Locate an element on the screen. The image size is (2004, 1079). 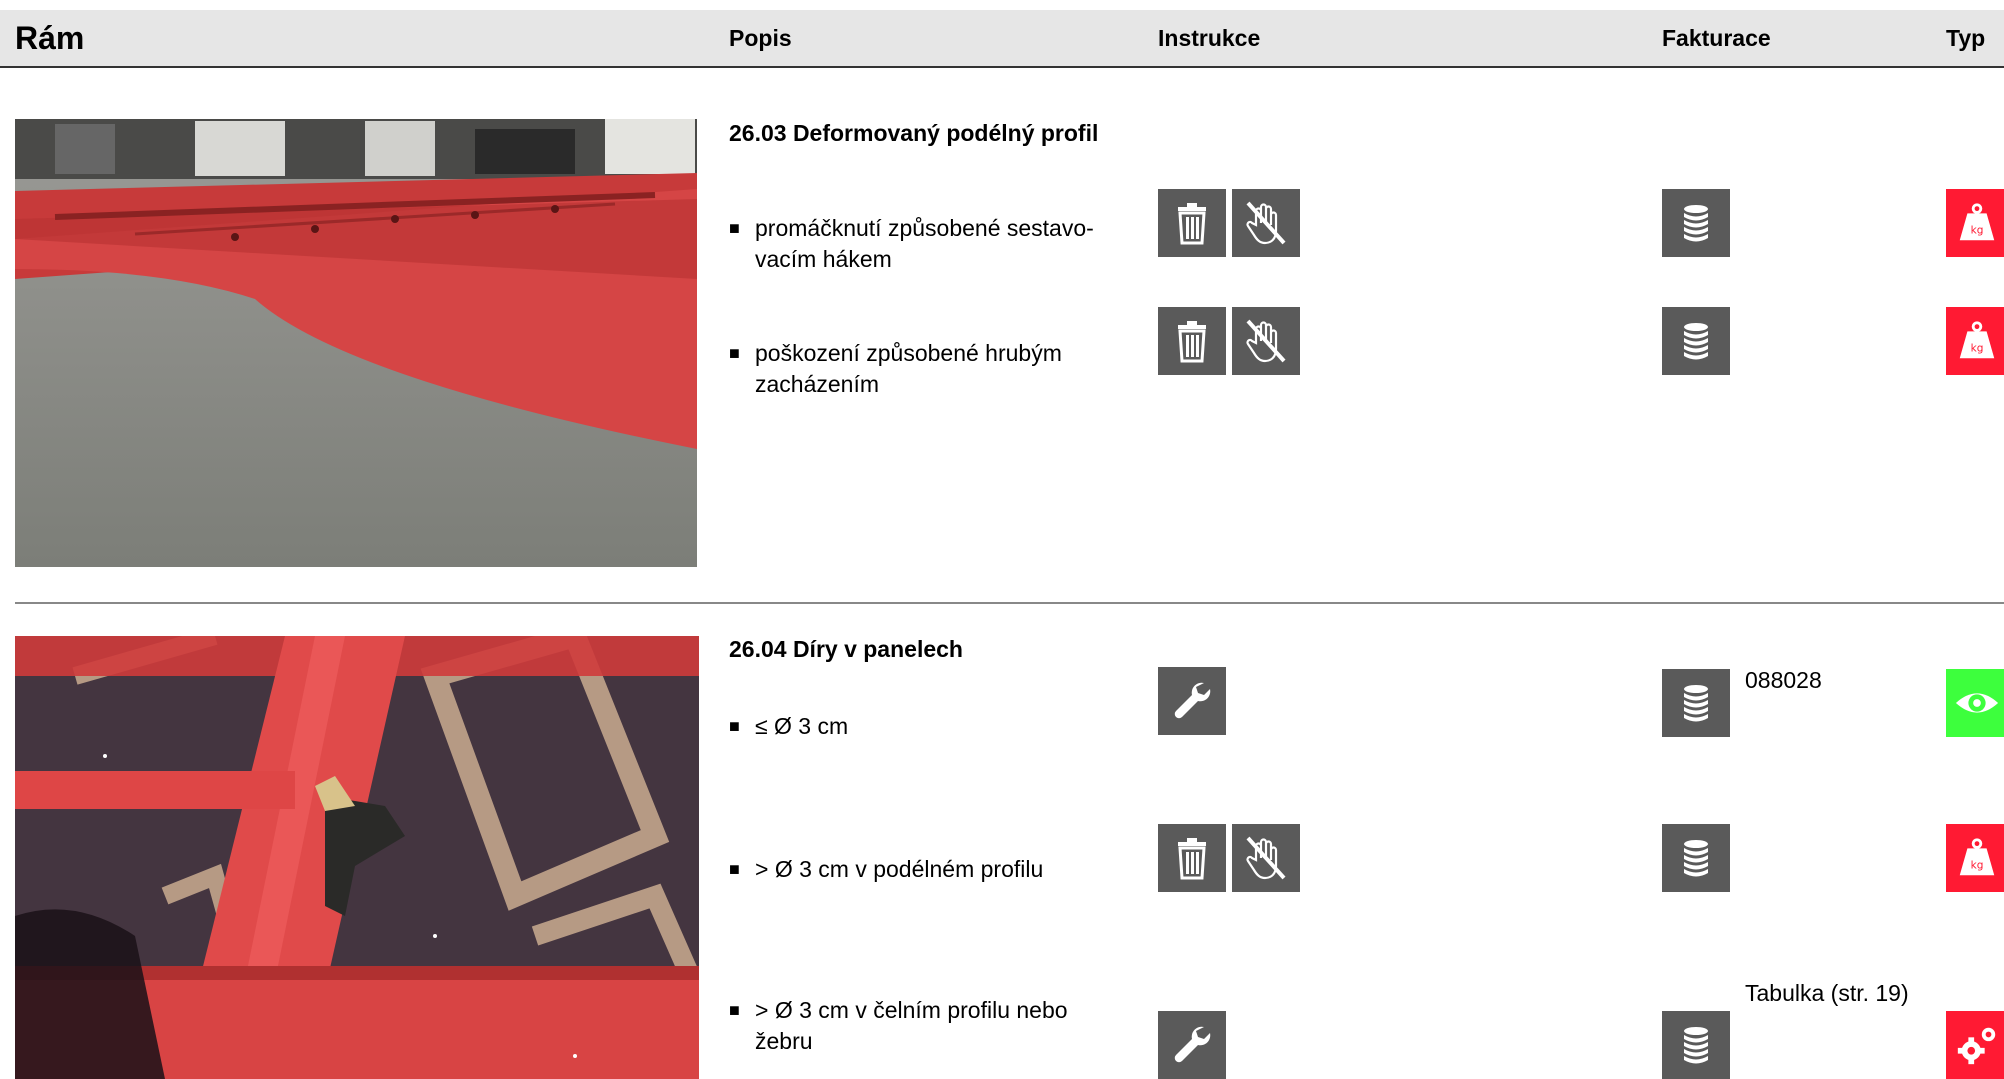
eye-icon is located at coordinates (1975, 703).